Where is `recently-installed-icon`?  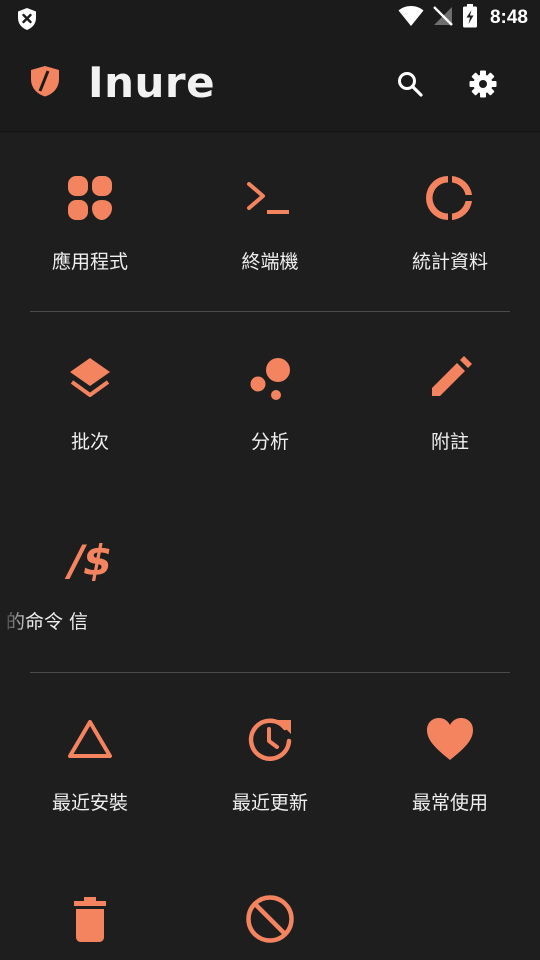 recently-installed-icon is located at coordinates (90, 739).